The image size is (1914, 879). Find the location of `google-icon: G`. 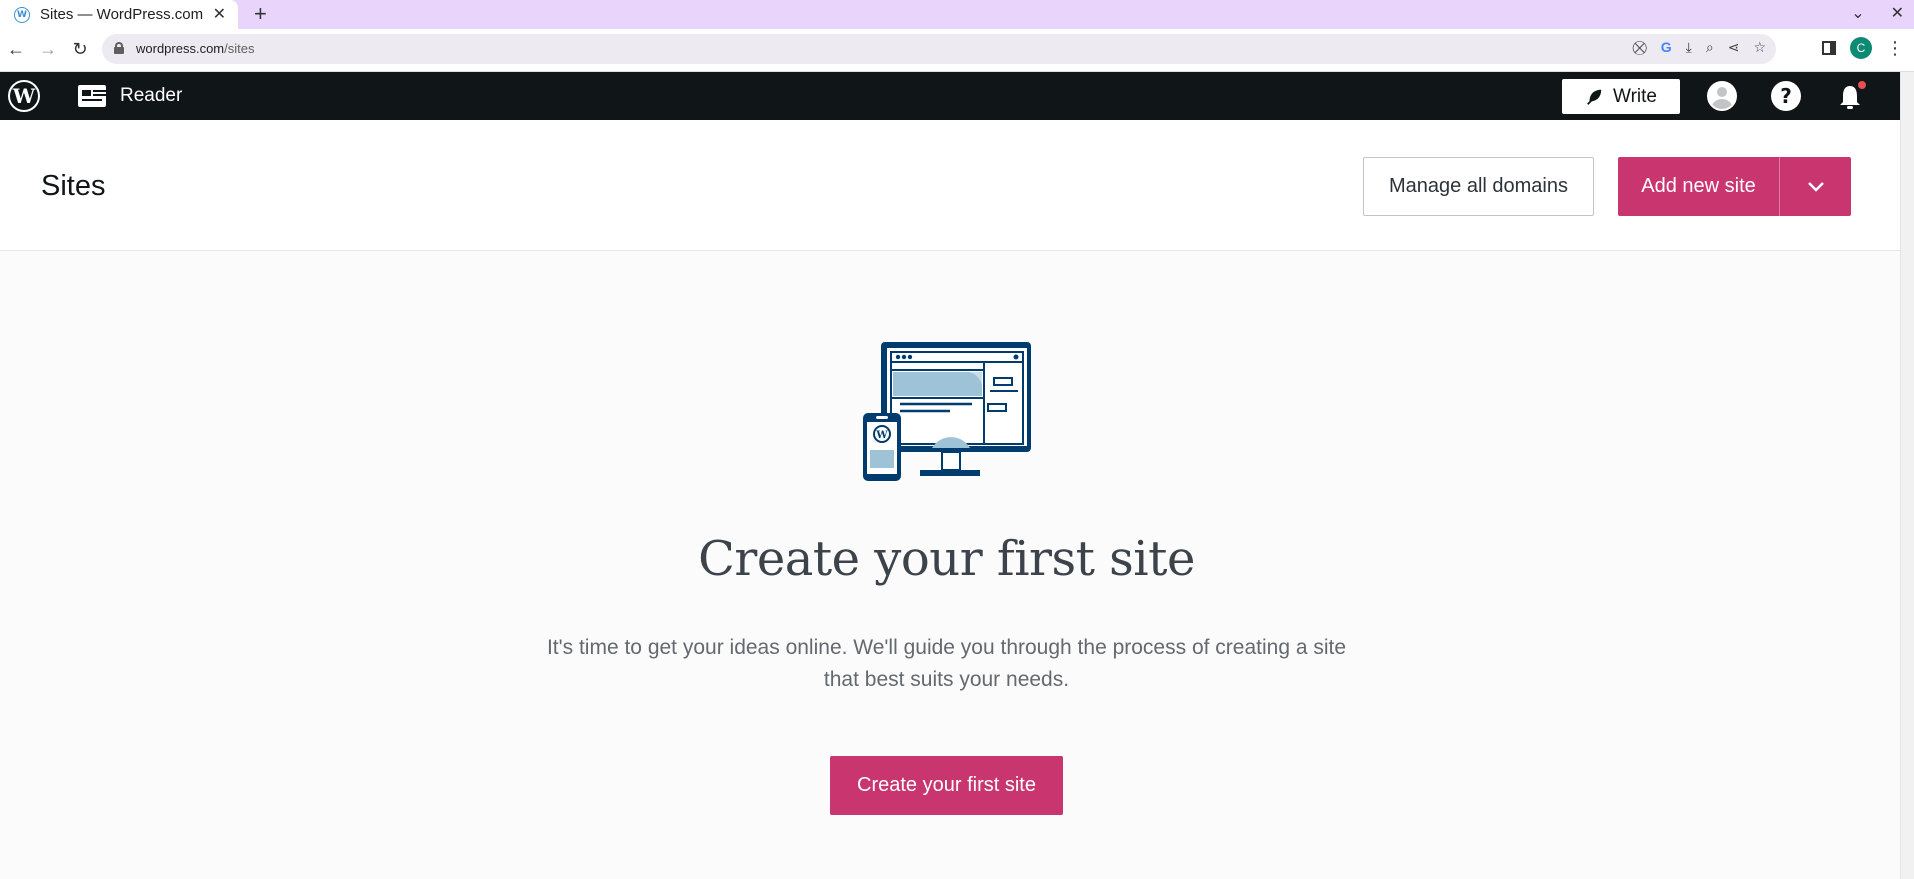

google-icon: G is located at coordinates (1666, 47).